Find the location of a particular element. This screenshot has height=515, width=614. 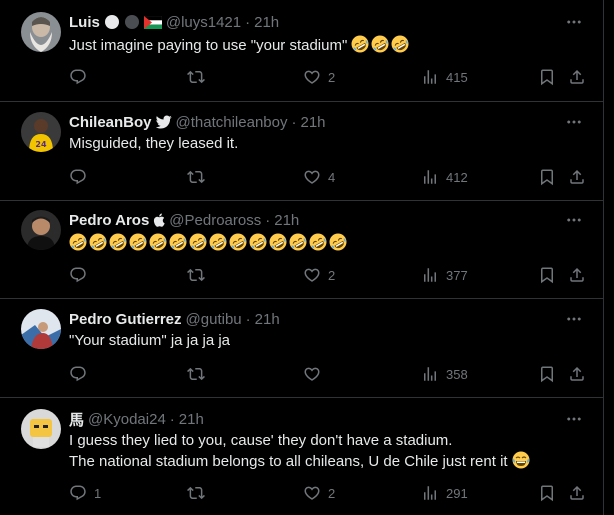

like-button: 4 is located at coordinates (319, 177).